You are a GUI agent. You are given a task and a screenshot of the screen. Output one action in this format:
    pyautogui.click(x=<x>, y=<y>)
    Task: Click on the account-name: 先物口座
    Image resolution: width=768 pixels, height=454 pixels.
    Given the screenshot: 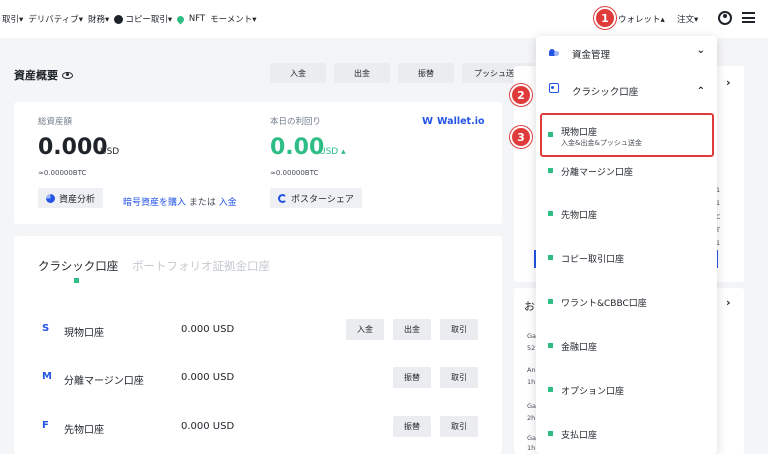 What is the action you would take?
    pyautogui.click(x=84, y=430)
    